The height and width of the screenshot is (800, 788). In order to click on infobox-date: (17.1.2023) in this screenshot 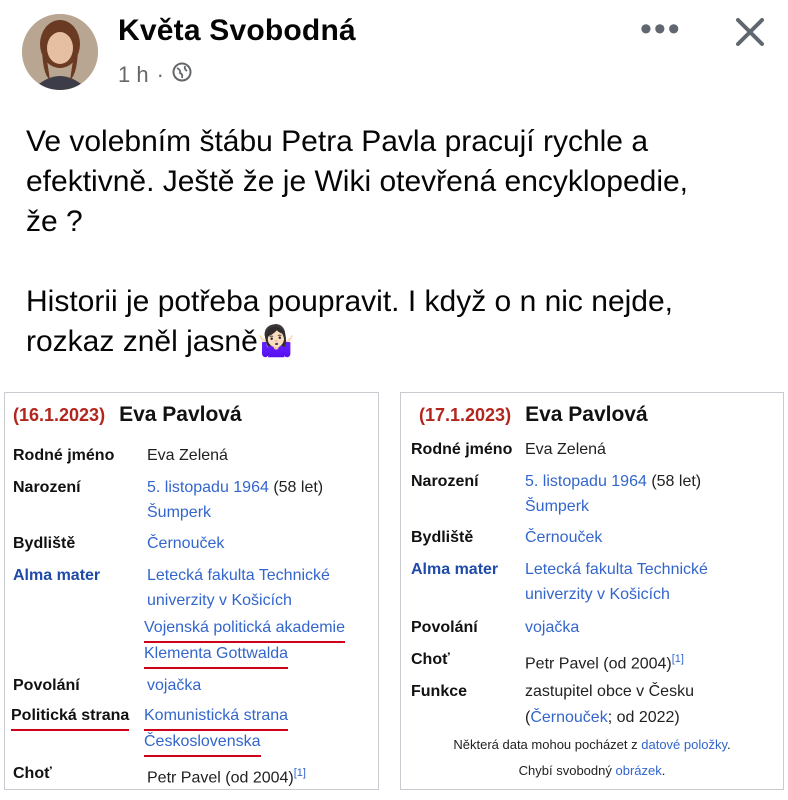, I will do `click(465, 415)`.